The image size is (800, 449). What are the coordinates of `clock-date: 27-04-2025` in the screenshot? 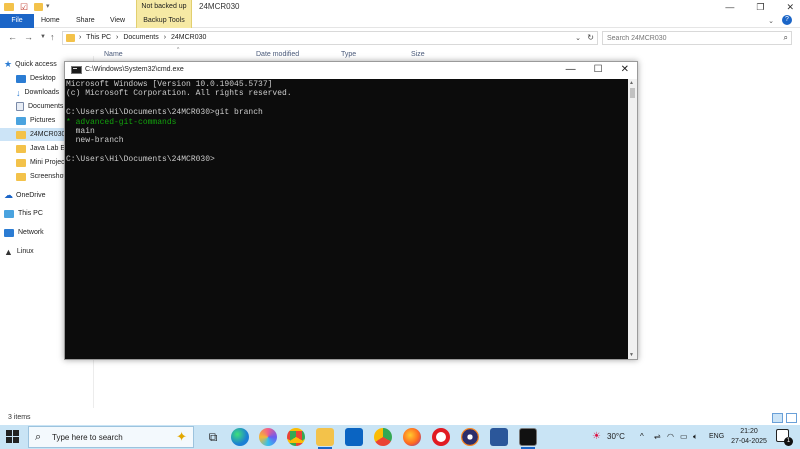 It's located at (749, 441).